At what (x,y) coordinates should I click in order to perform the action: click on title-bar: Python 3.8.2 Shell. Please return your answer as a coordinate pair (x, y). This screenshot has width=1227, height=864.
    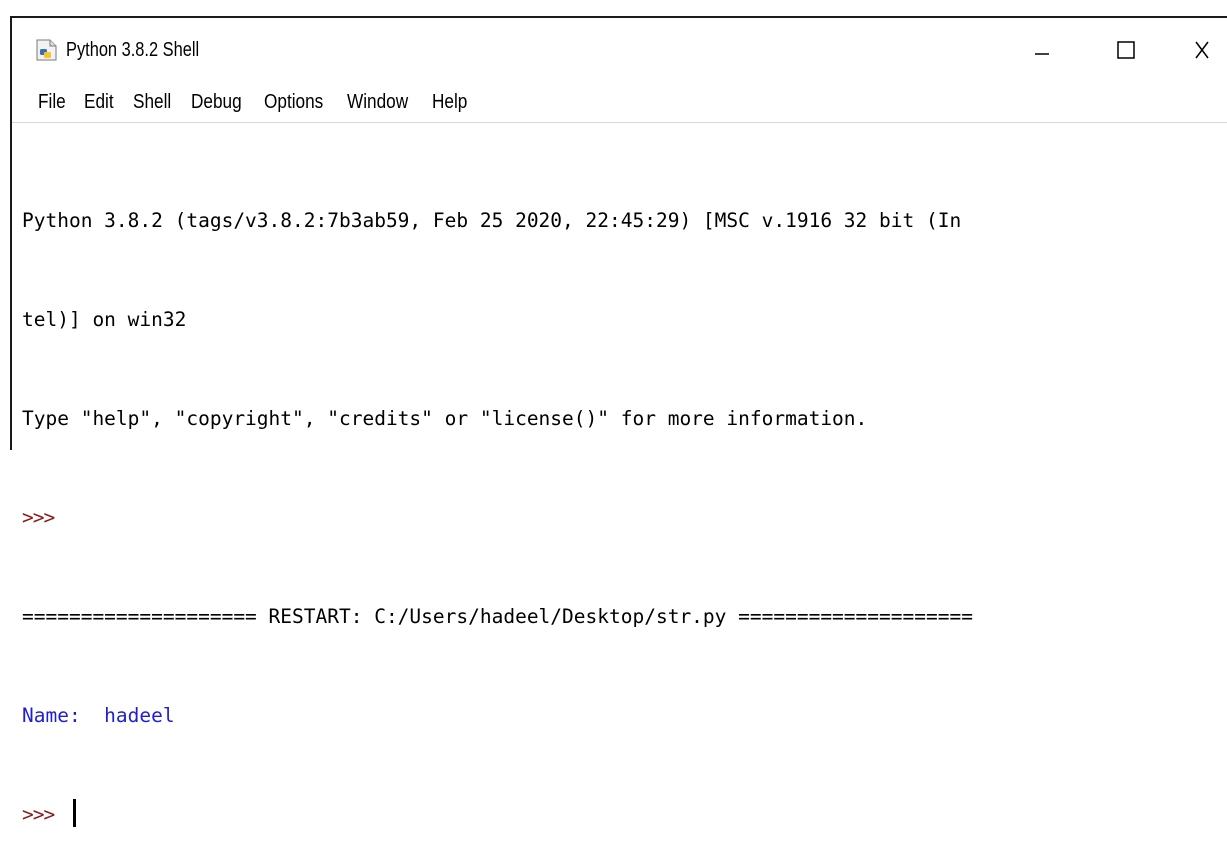
    Looking at the image, I should click on (619, 50).